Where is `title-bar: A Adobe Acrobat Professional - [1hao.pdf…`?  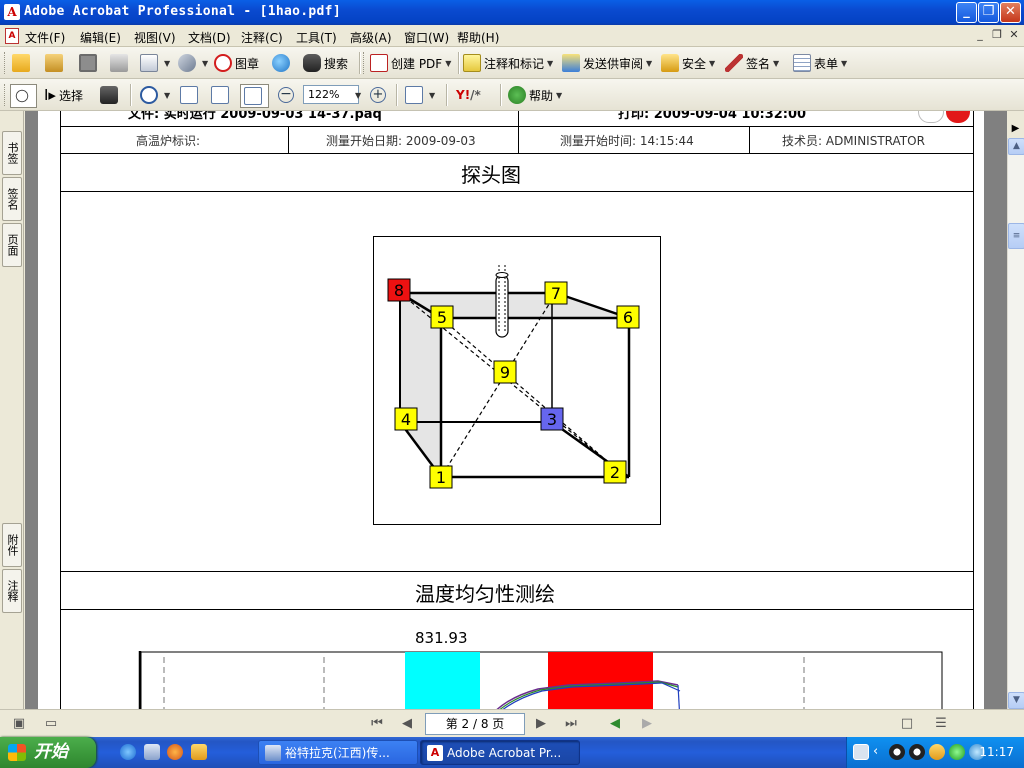
title-bar: A Adobe Acrobat Professional - [1hao.pdf… is located at coordinates (512, 12).